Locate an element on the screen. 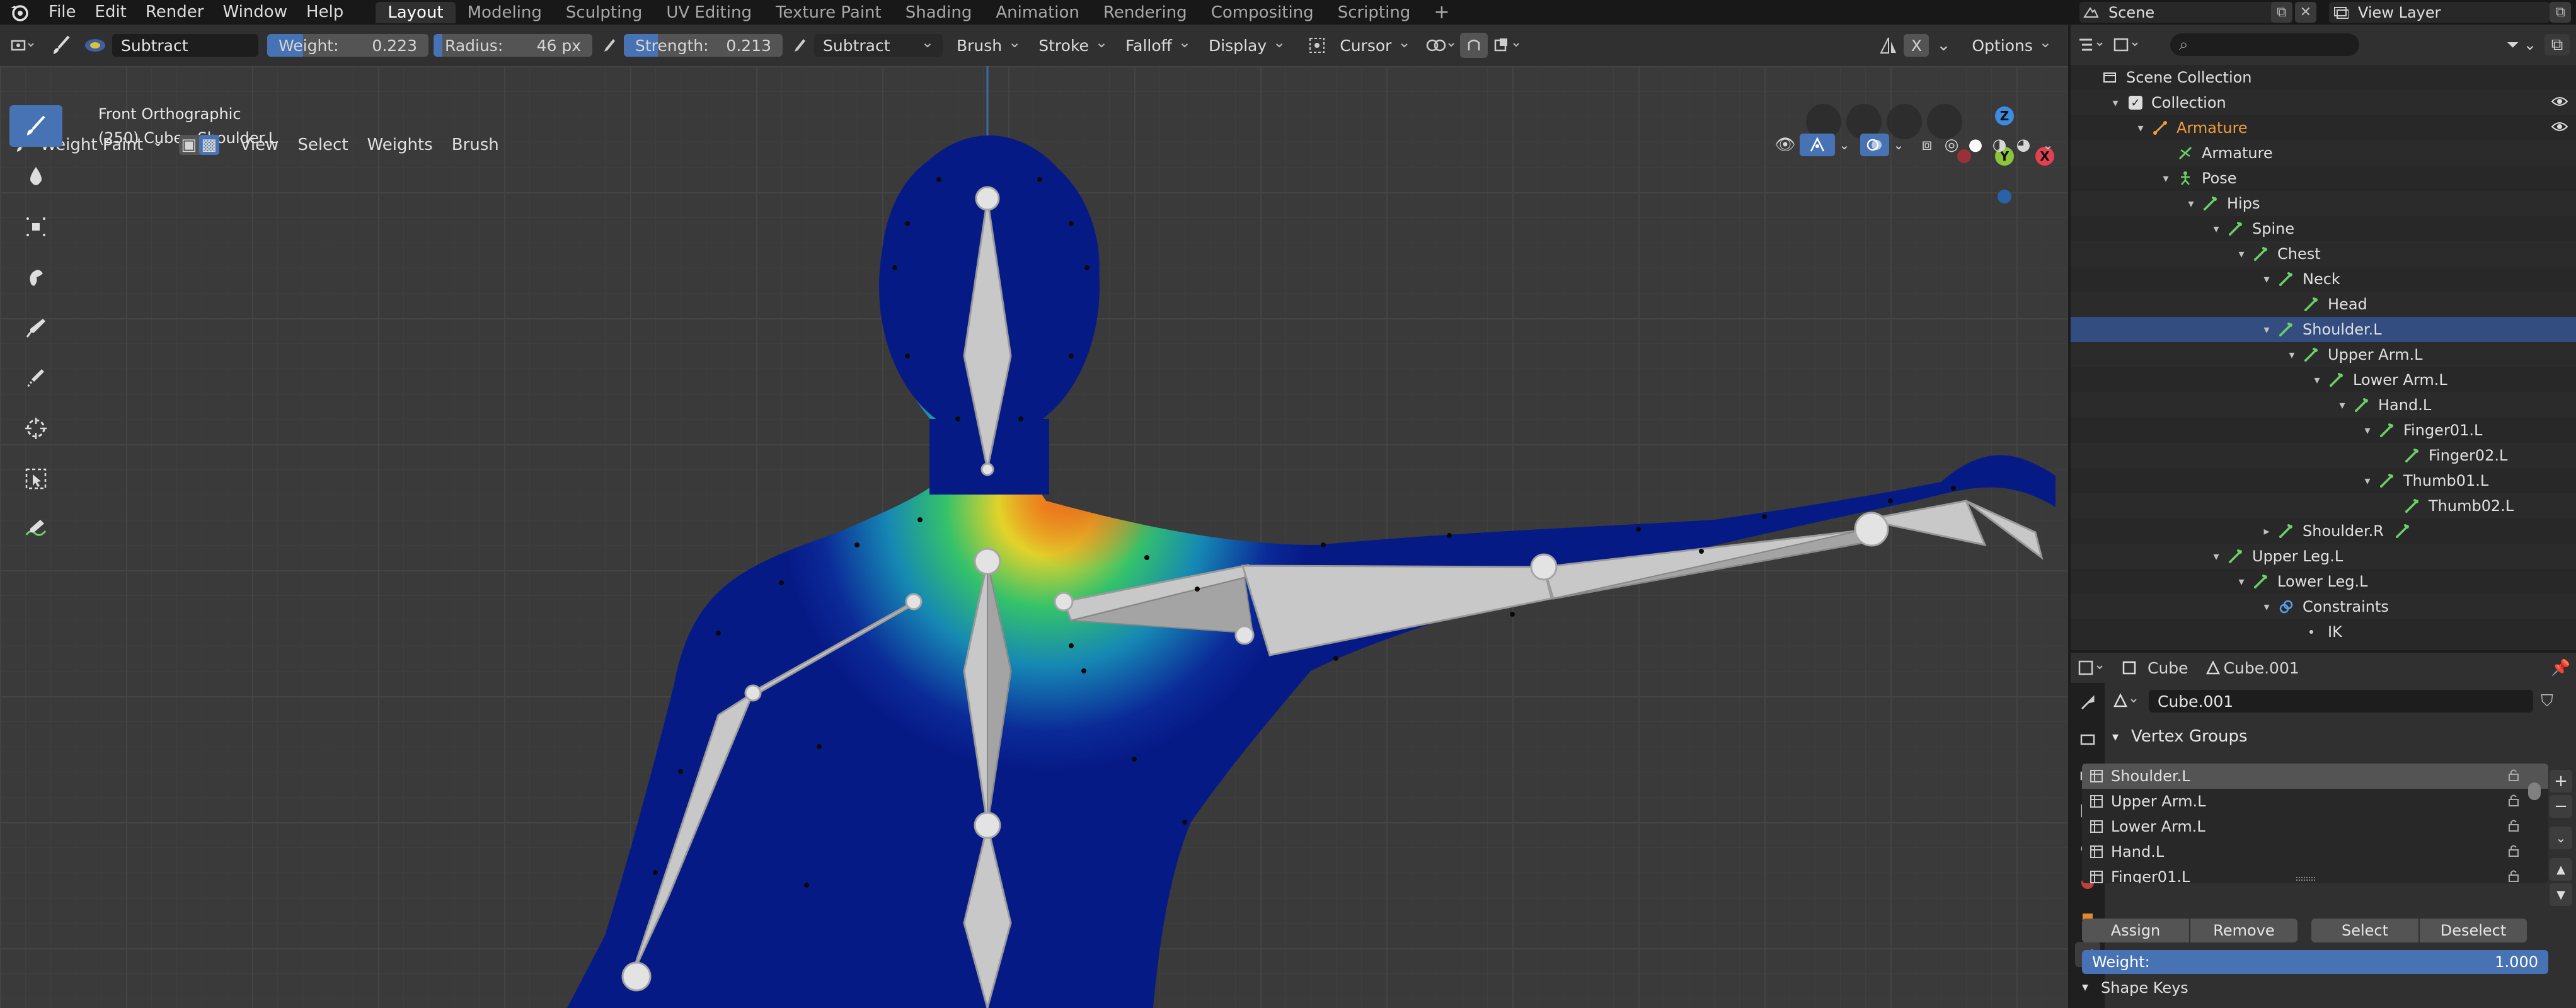  mesh-name-field: Cube.001 is located at coordinates (2341, 701).